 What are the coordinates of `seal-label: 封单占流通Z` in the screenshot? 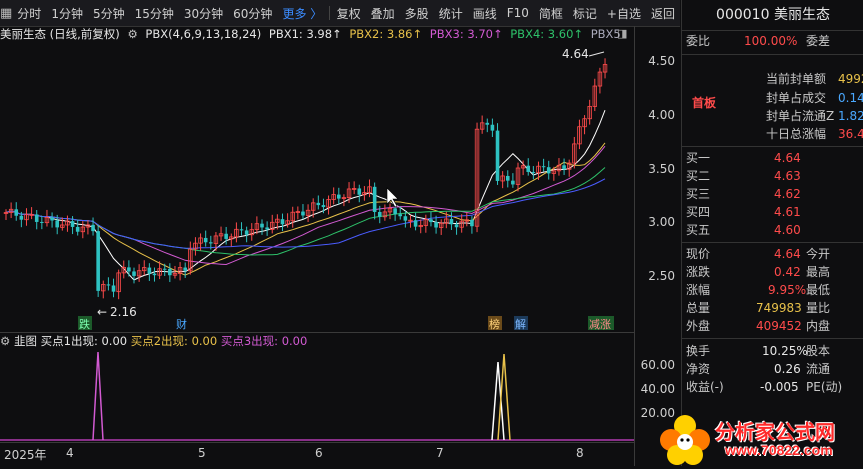 It's located at (800, 116).